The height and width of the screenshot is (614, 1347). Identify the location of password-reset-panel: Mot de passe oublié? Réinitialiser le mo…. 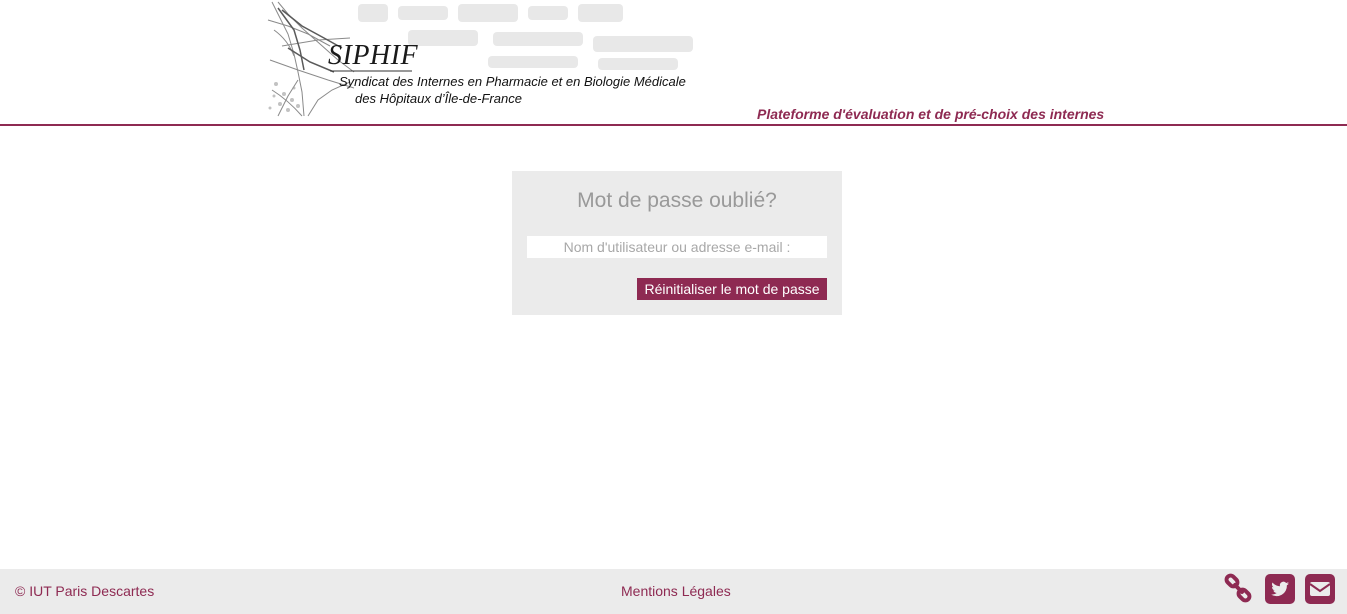
(677, 243).